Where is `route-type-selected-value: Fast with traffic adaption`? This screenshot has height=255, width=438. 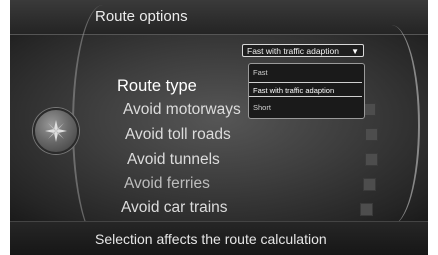 route-type-selected-value: Fast with traffic adaption is located at coordinates (293, 51).